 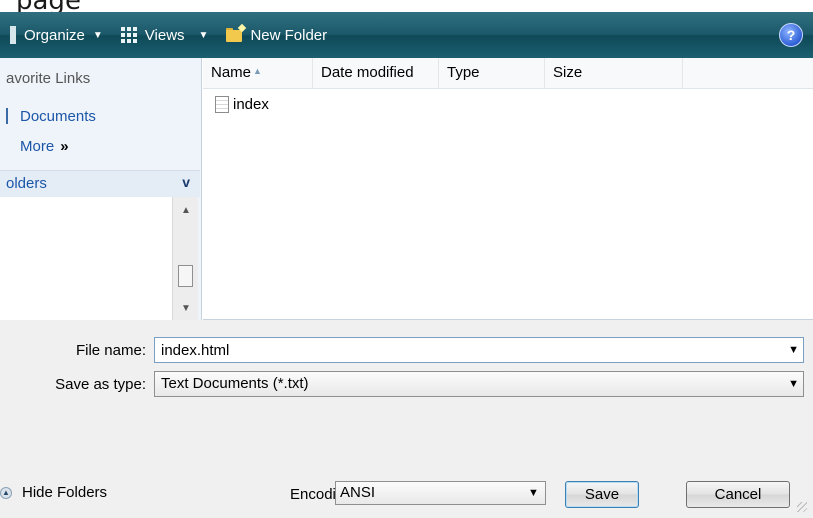 What do you see at coordinates (86, 258) in the screenshot?
I see `folder-tree` at bounding box center [86, 258].